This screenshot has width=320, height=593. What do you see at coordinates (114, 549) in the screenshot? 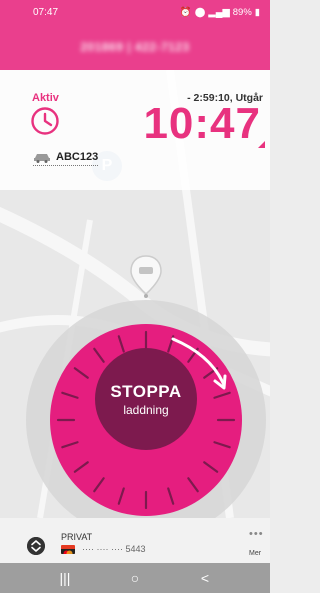
I see `card-number: ···· ···· ···· 5443` at bounding box center [114, 549].